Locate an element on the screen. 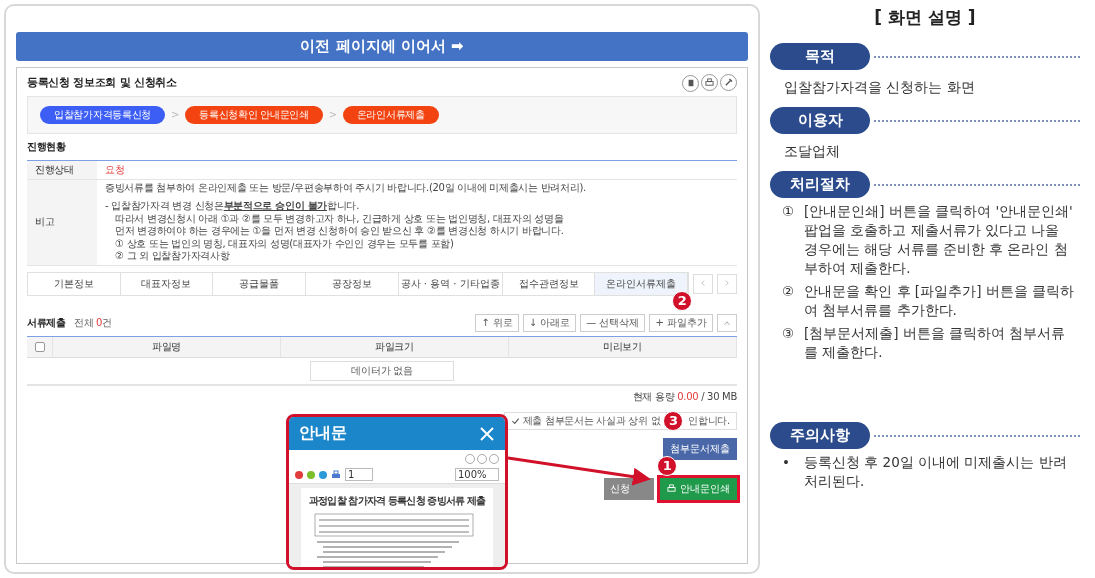 This screenshot has height=578, width=1095. column-header: 미리보기 is located at coordinates (623, 347).